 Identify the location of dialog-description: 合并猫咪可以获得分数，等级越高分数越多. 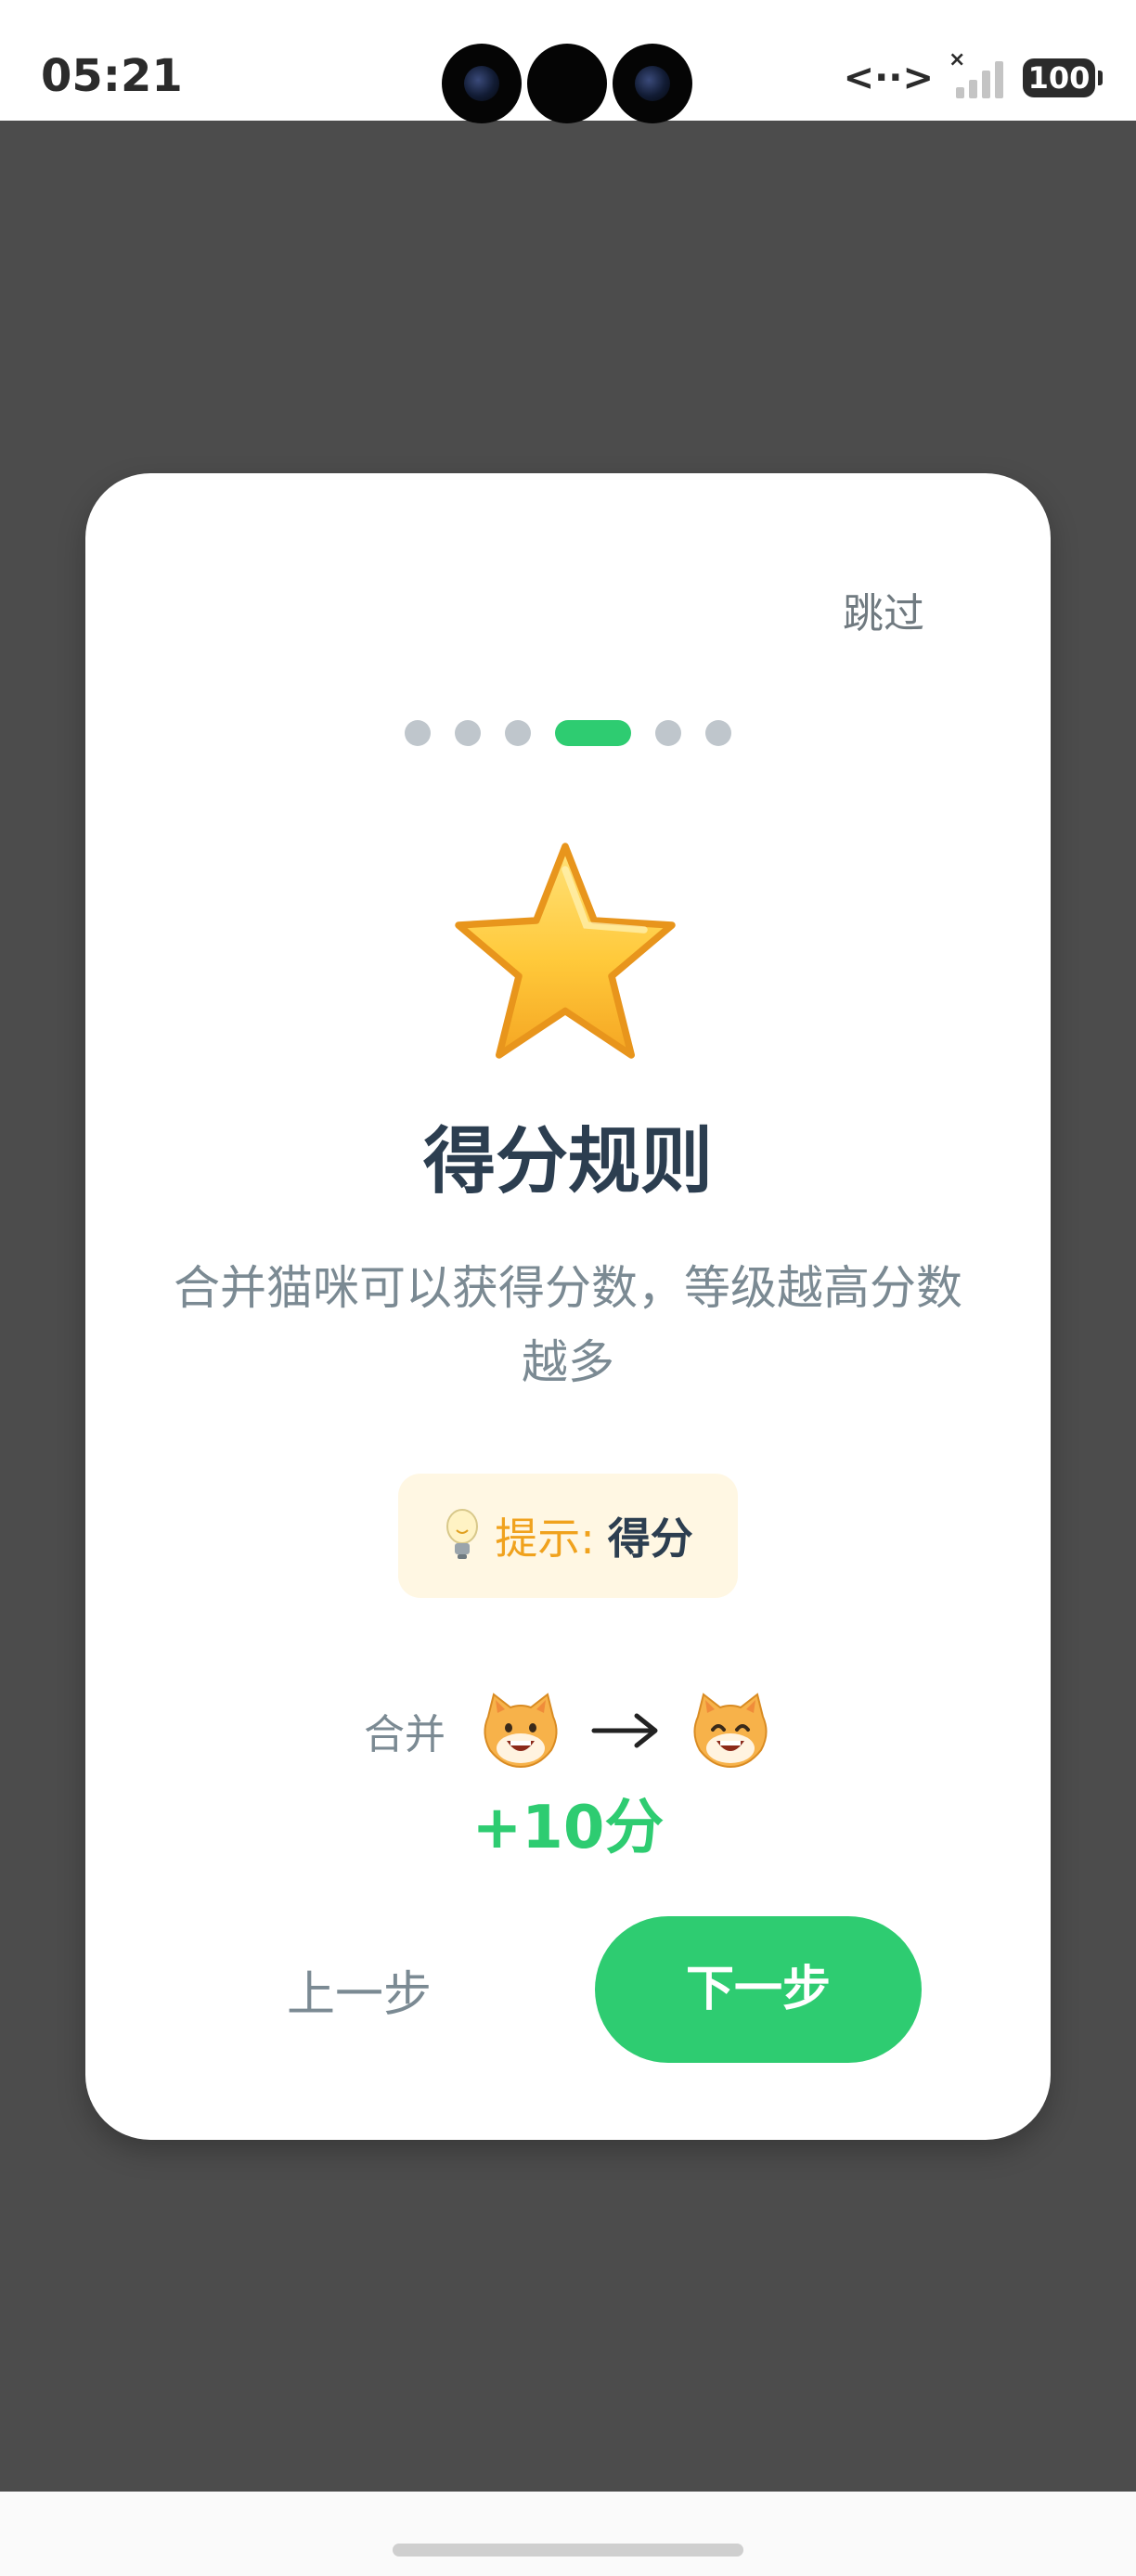
(568, 1325).